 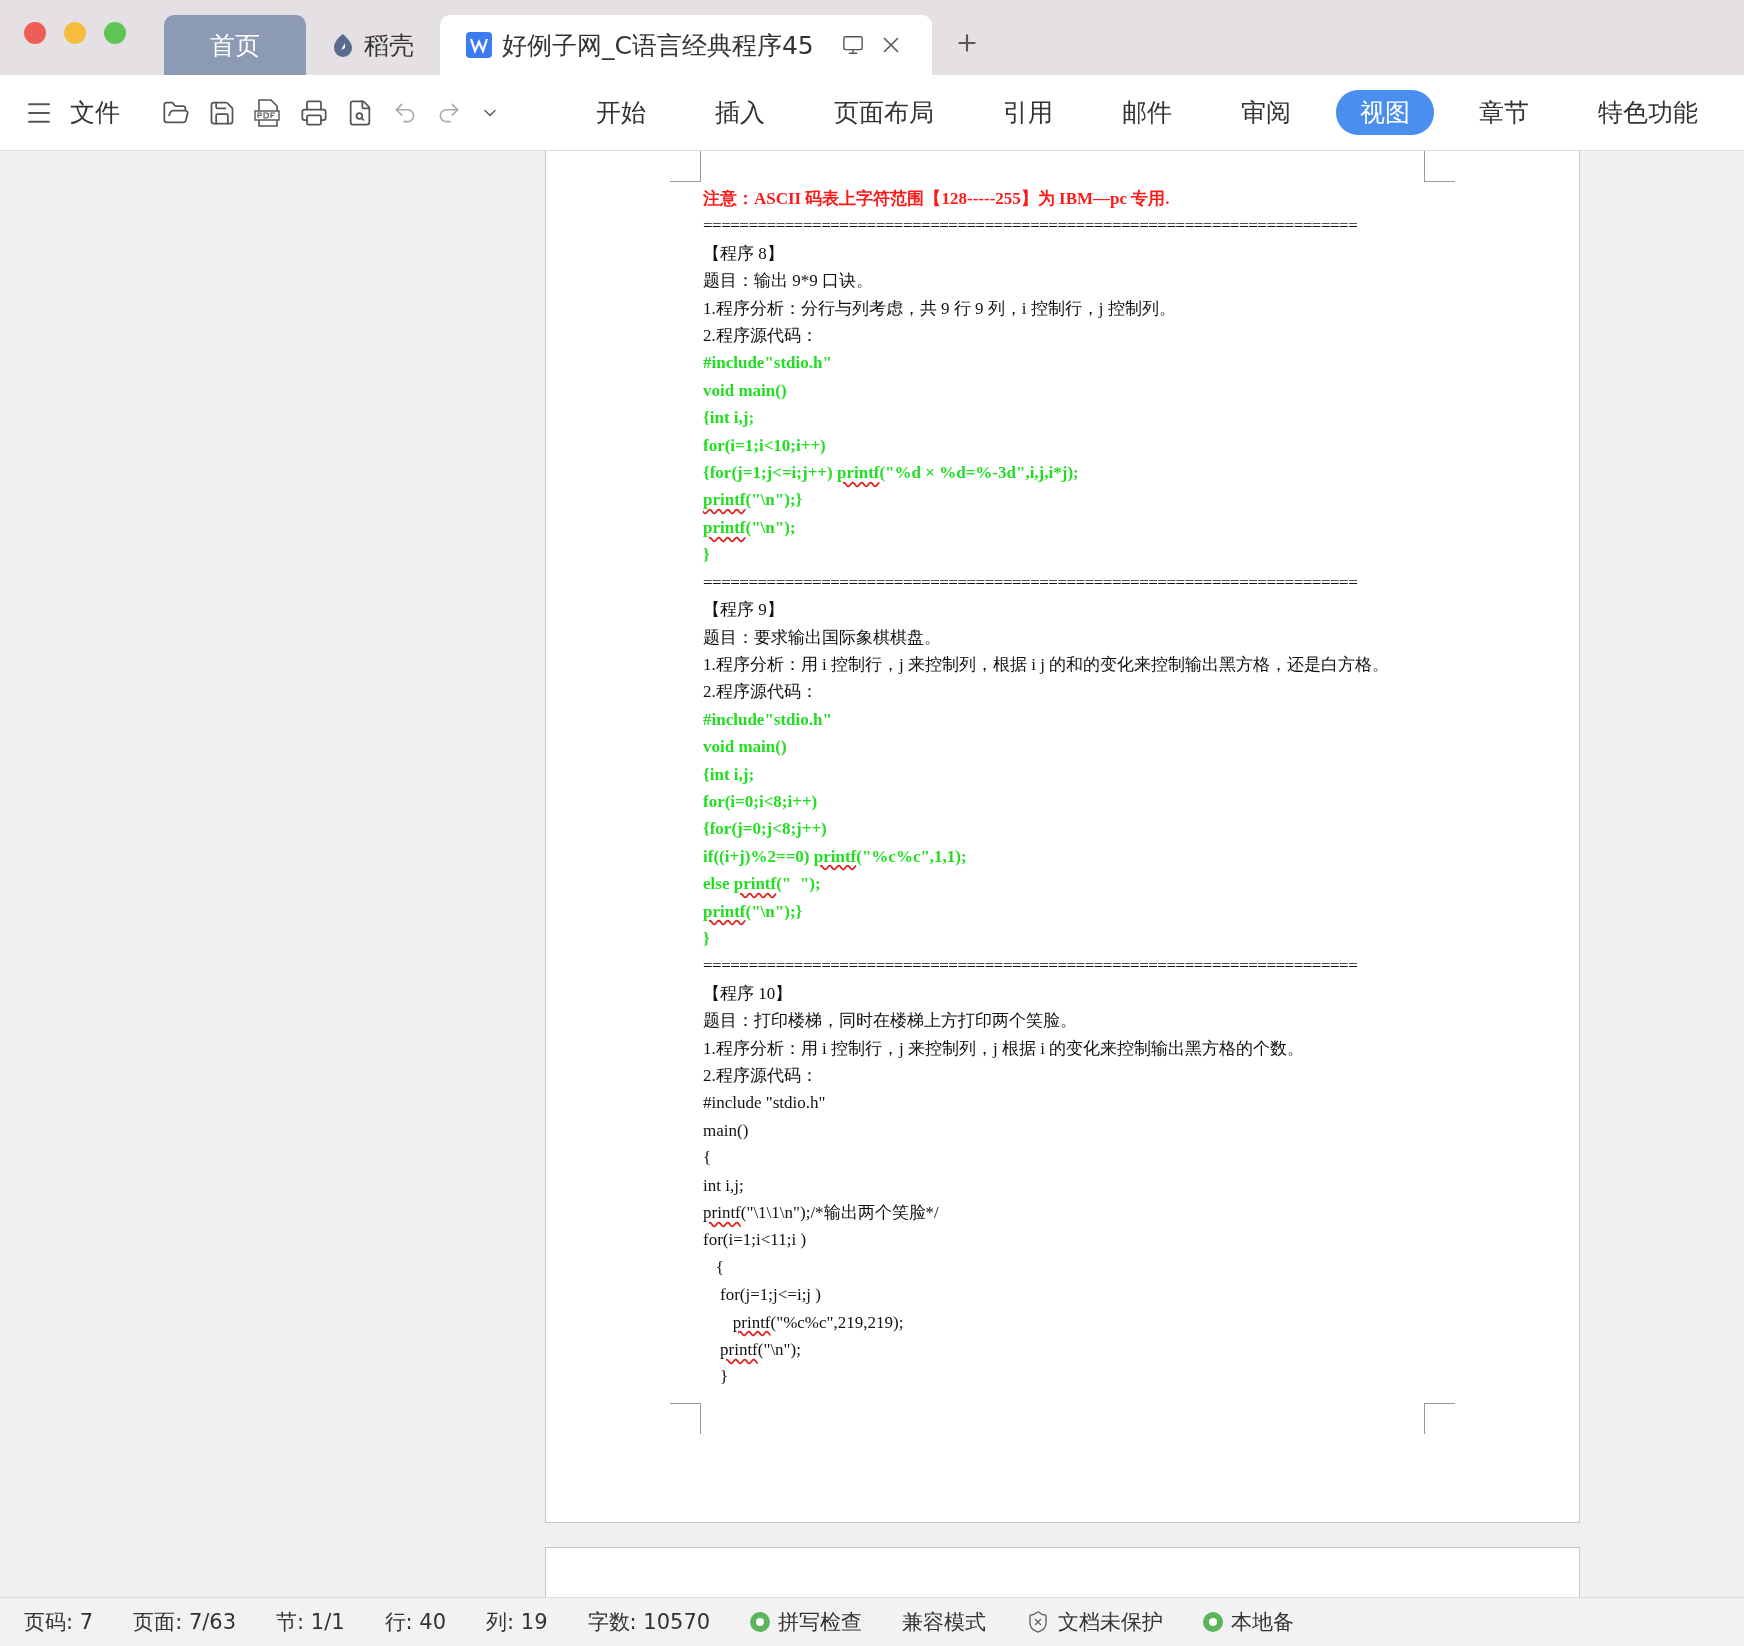 I want to click on window-tab: 好例子网_C语言经典程序45, so click(x=686, y=45).